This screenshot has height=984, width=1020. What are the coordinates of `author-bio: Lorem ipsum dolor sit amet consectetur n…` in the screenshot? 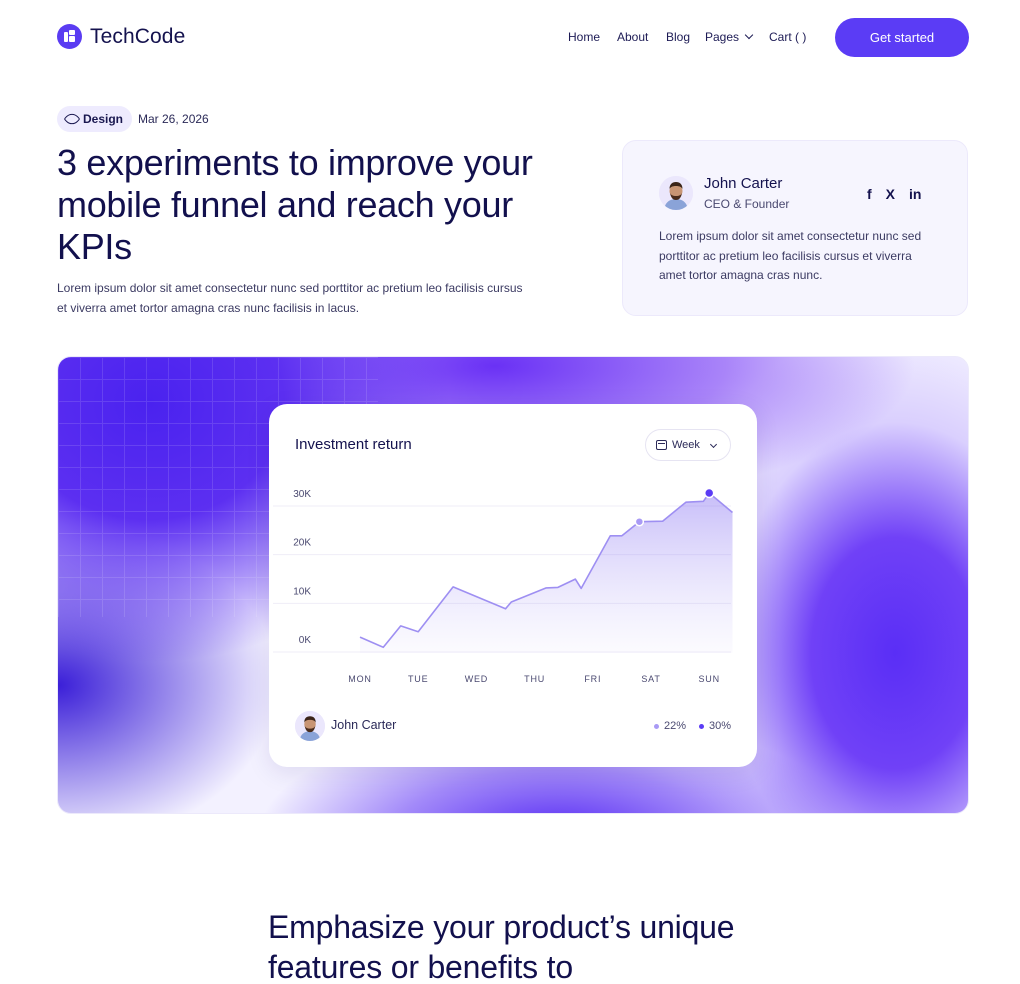 It's located at (790, 255).